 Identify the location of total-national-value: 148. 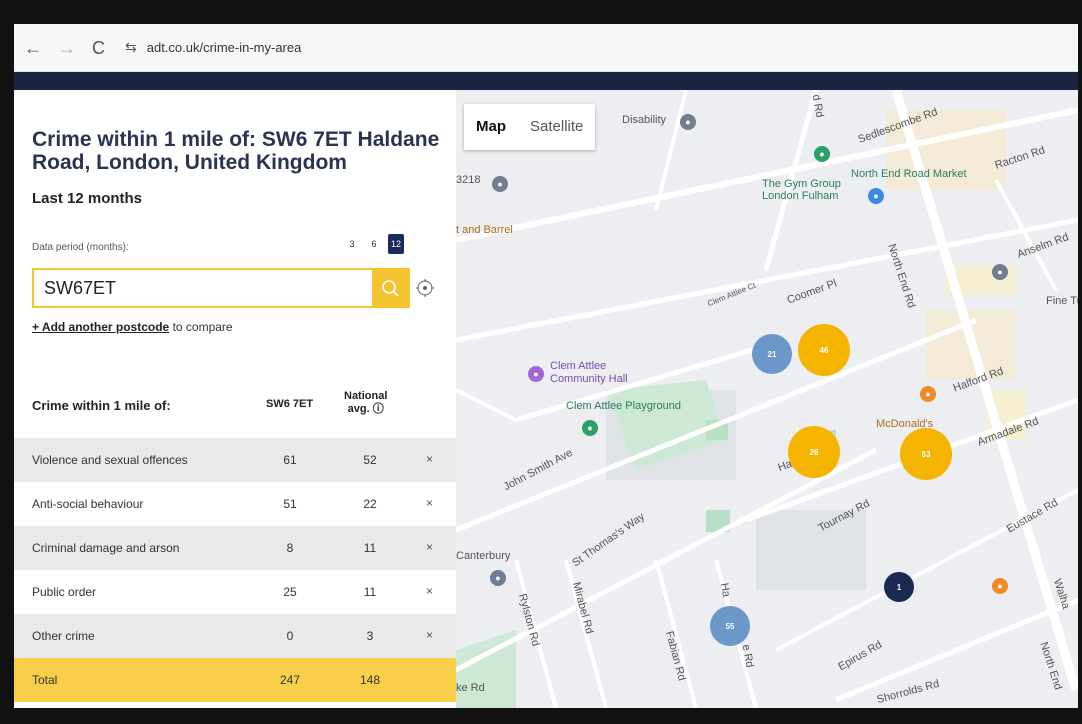
(370, 680).